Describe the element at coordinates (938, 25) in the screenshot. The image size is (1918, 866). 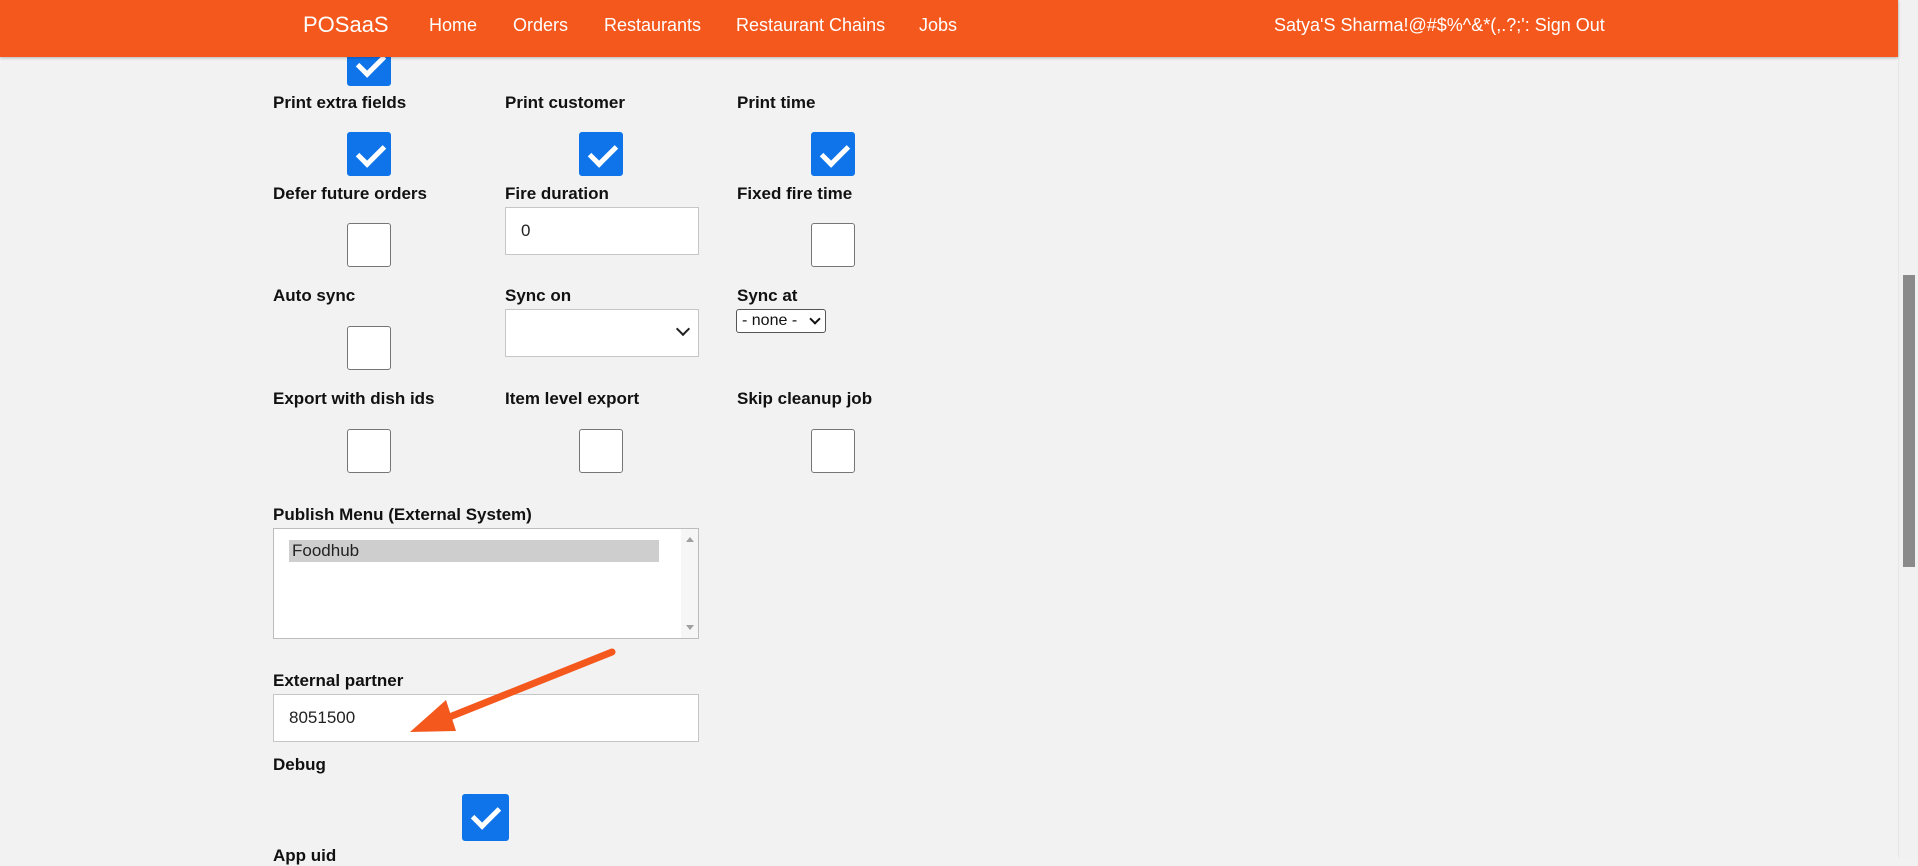
I see `nav-jobs: Jobs` at that location.